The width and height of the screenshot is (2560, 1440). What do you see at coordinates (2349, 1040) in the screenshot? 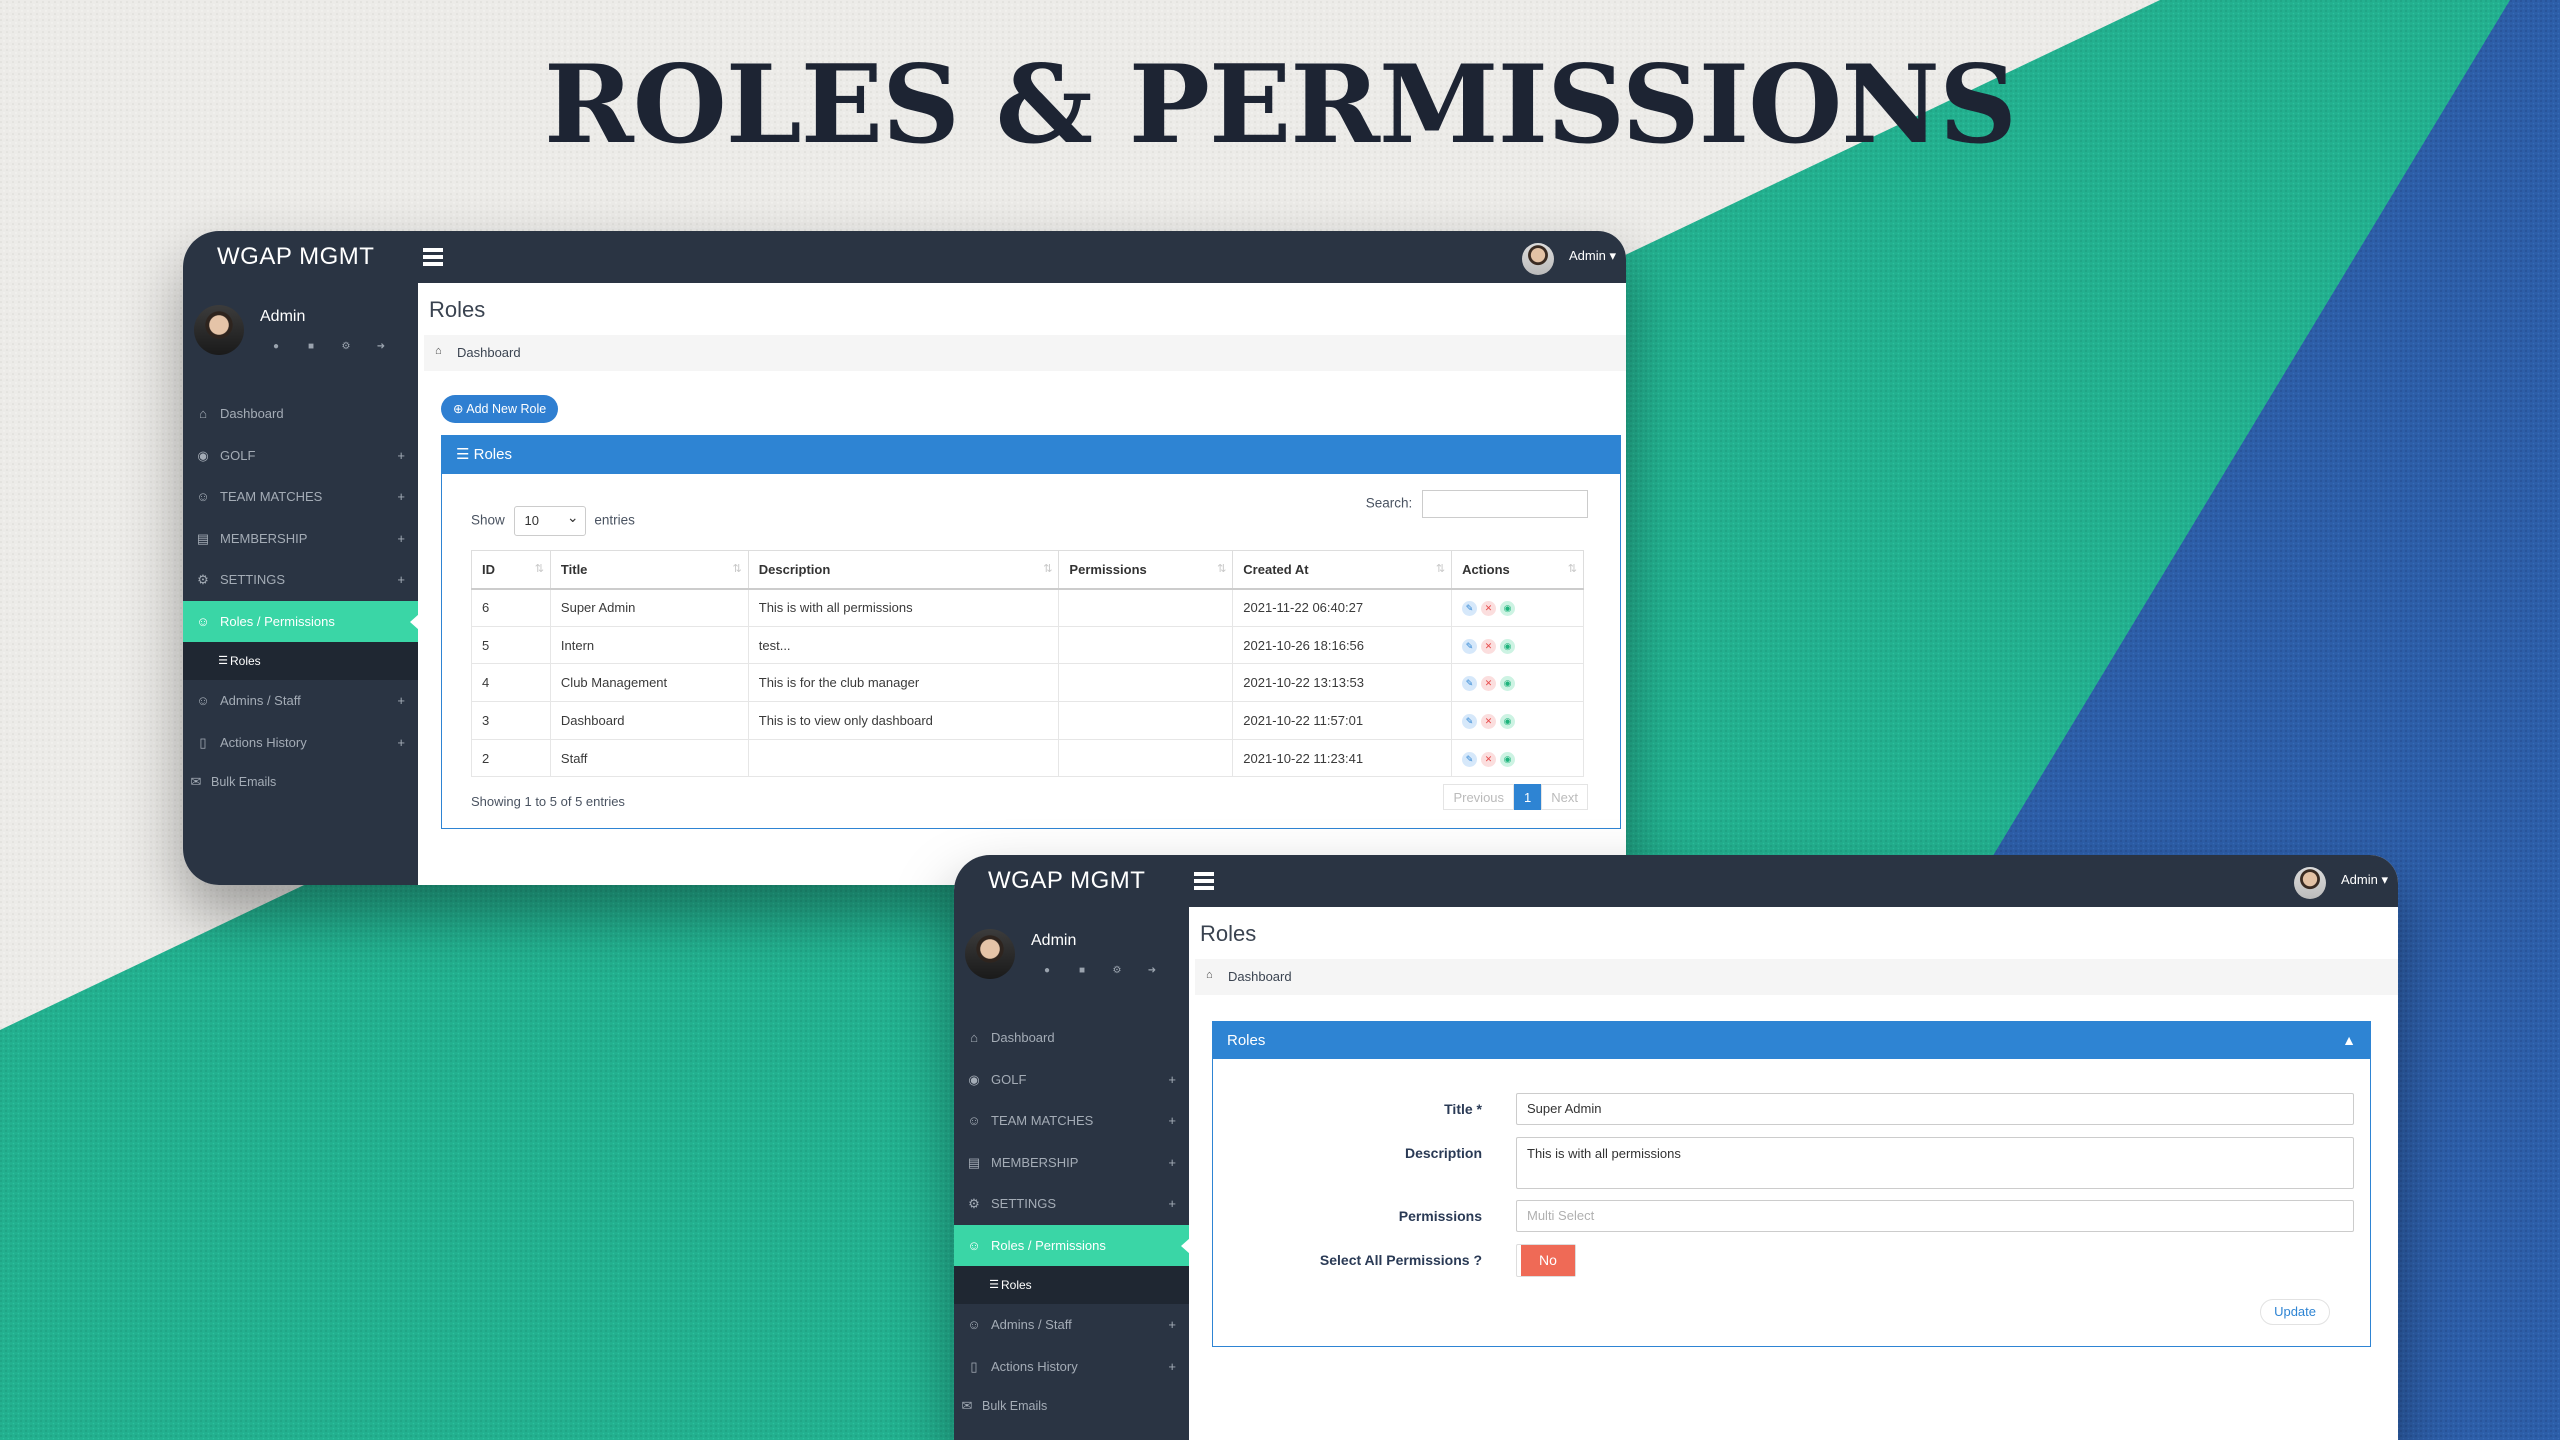
I see `chevron-up-icon: ▲` at bounding box center [2349, 1040].